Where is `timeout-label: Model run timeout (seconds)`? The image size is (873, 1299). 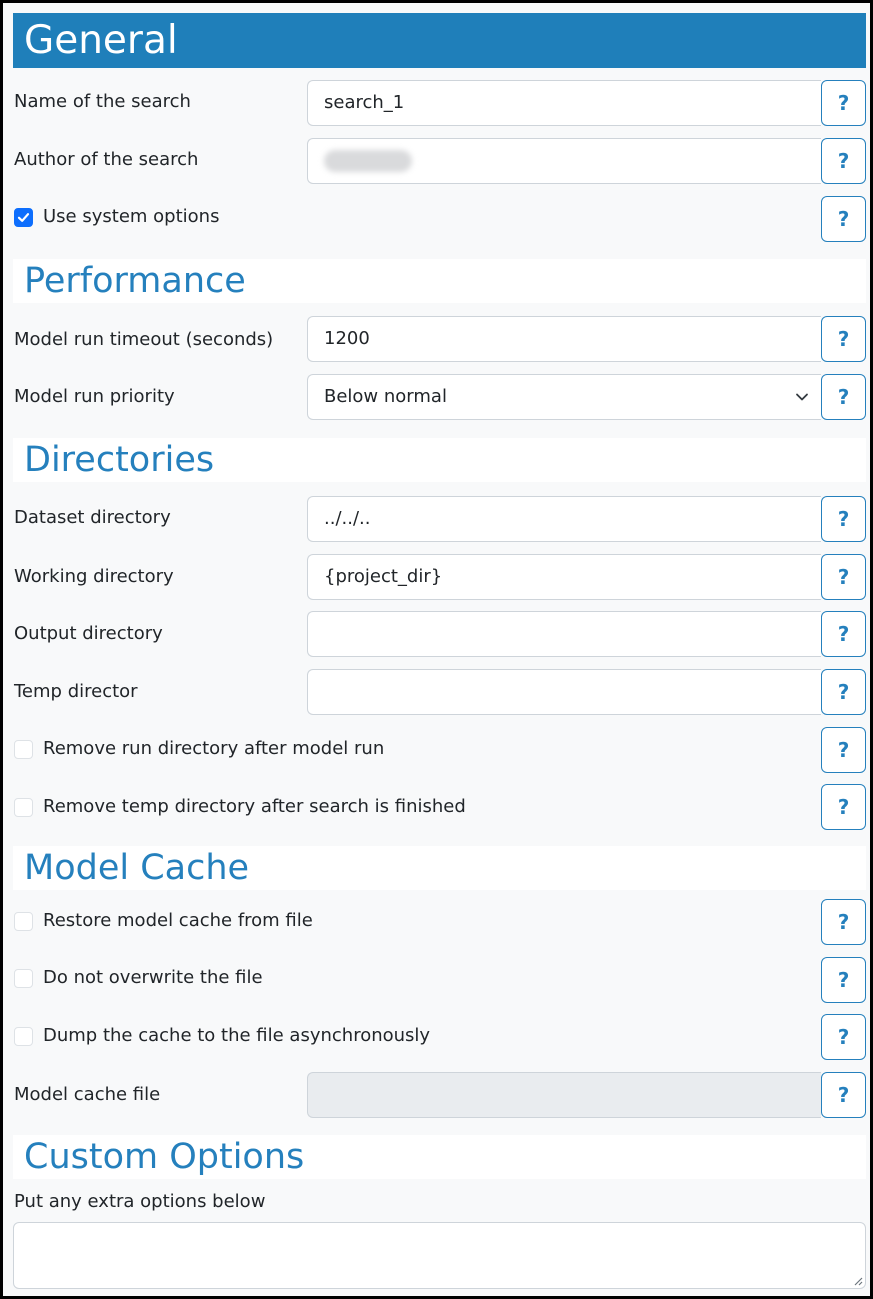
timeout-label: Model run timeout (seconds) is located at coordinates (144, 339).